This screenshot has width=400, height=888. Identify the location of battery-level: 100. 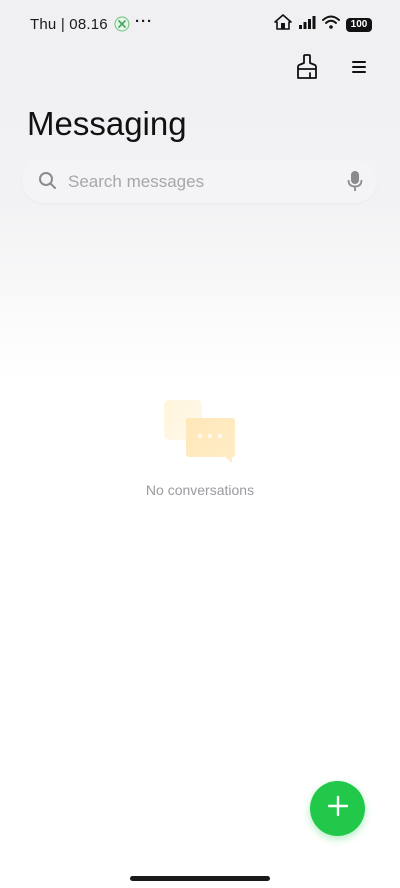
(359, 24).